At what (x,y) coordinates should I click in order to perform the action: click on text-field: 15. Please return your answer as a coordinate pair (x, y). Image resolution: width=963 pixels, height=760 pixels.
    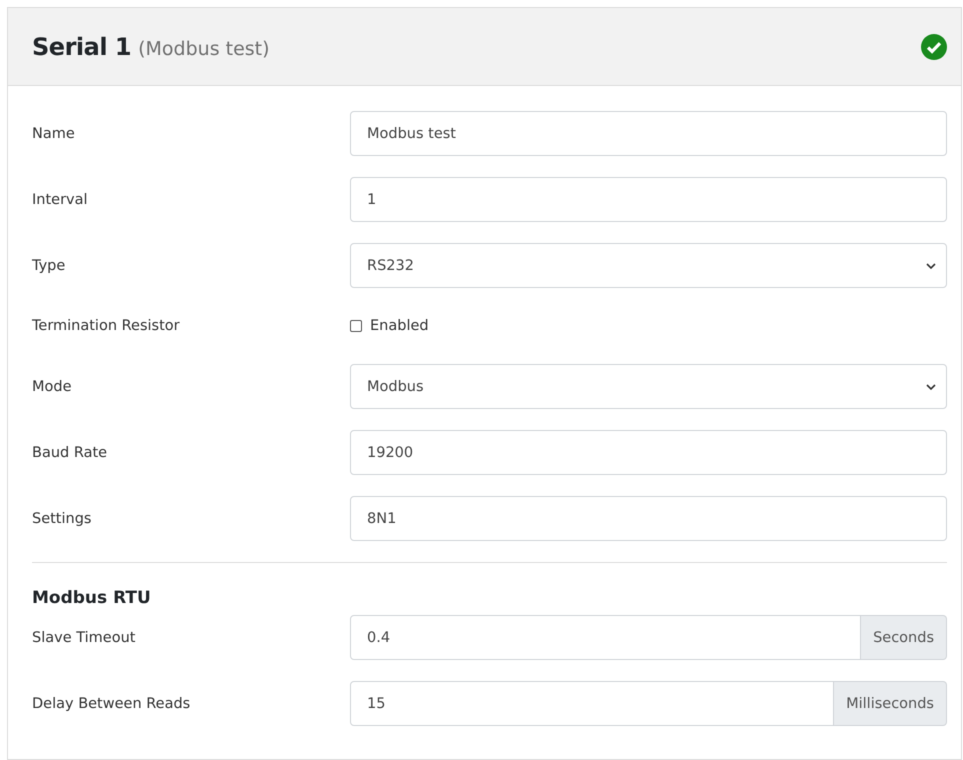
    Looking at the image, I should click on (592, 703).